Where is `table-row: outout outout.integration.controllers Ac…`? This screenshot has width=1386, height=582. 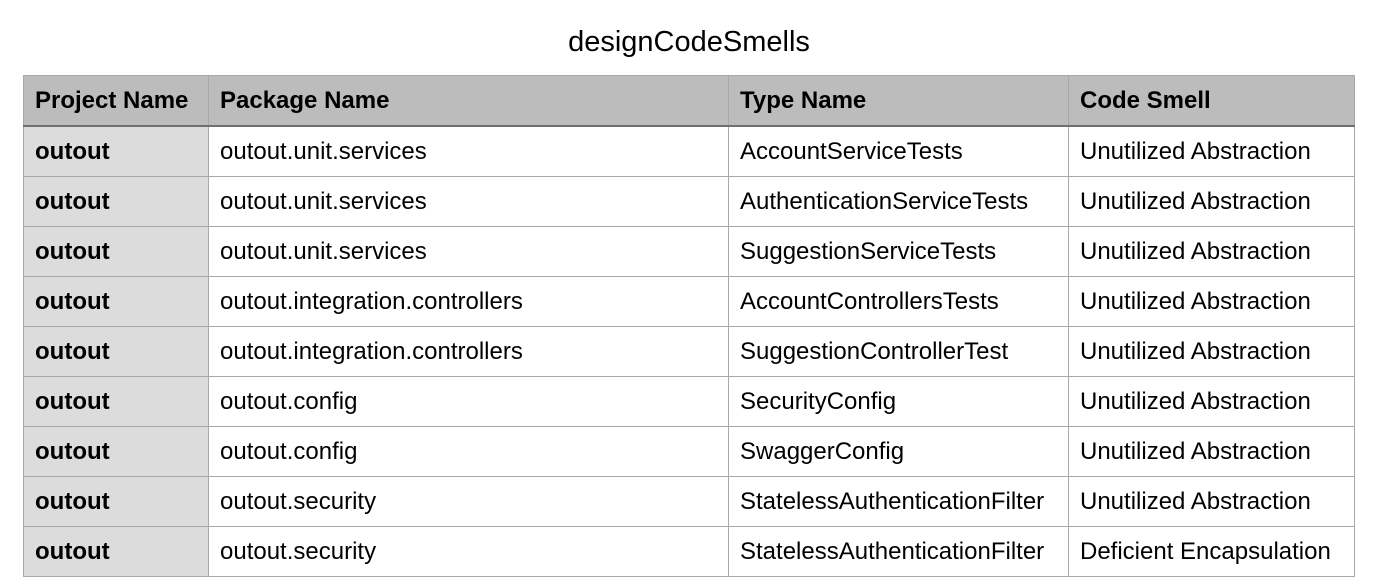
table-row: outout outout.integration.controllers Ac… is located at coordinates (689, 301).